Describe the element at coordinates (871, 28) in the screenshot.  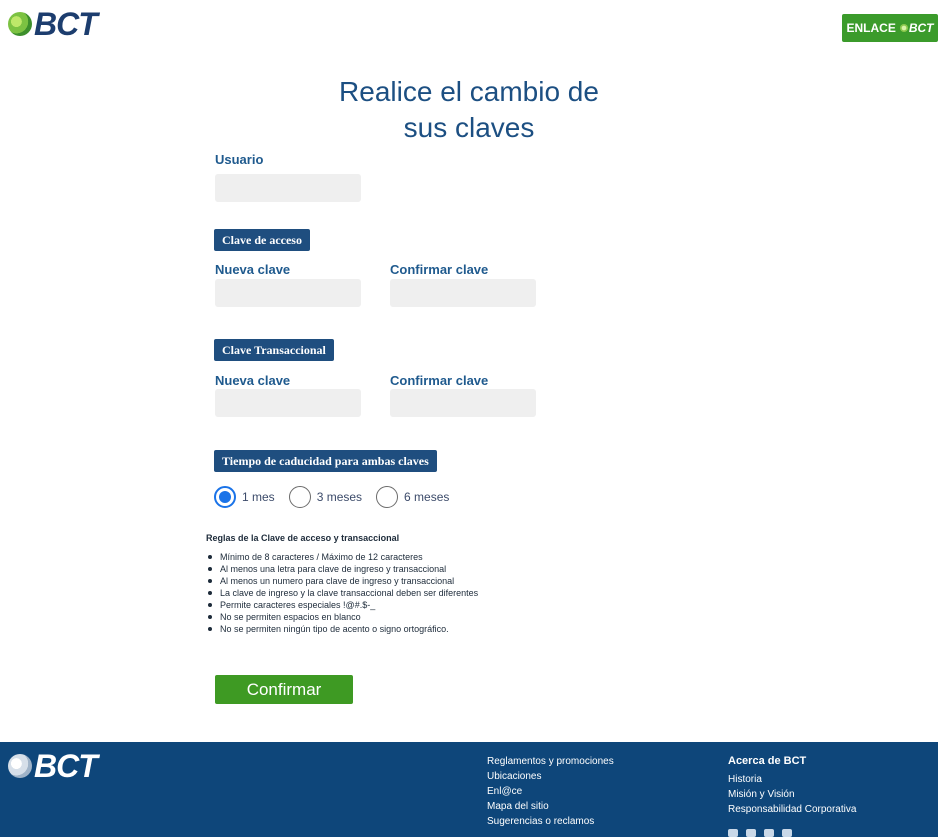
I see `enlace-label: ENLACE` at that location.